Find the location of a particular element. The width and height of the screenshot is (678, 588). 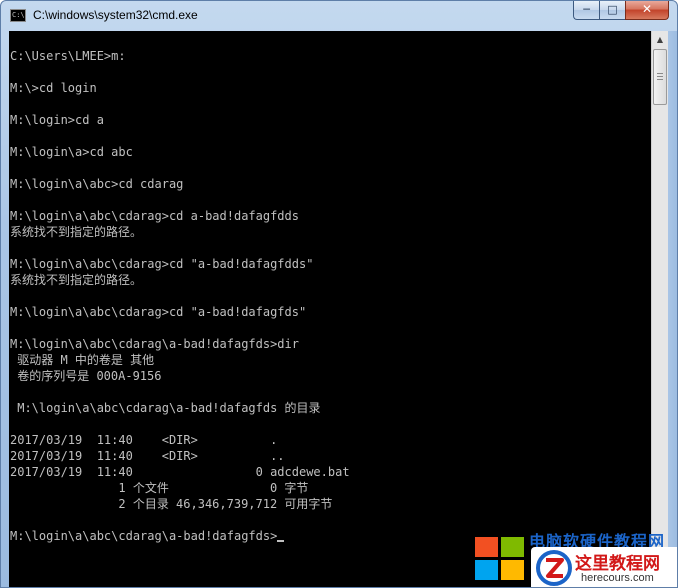

cmd-icon: C:\ is located at coordinates (18, 15).